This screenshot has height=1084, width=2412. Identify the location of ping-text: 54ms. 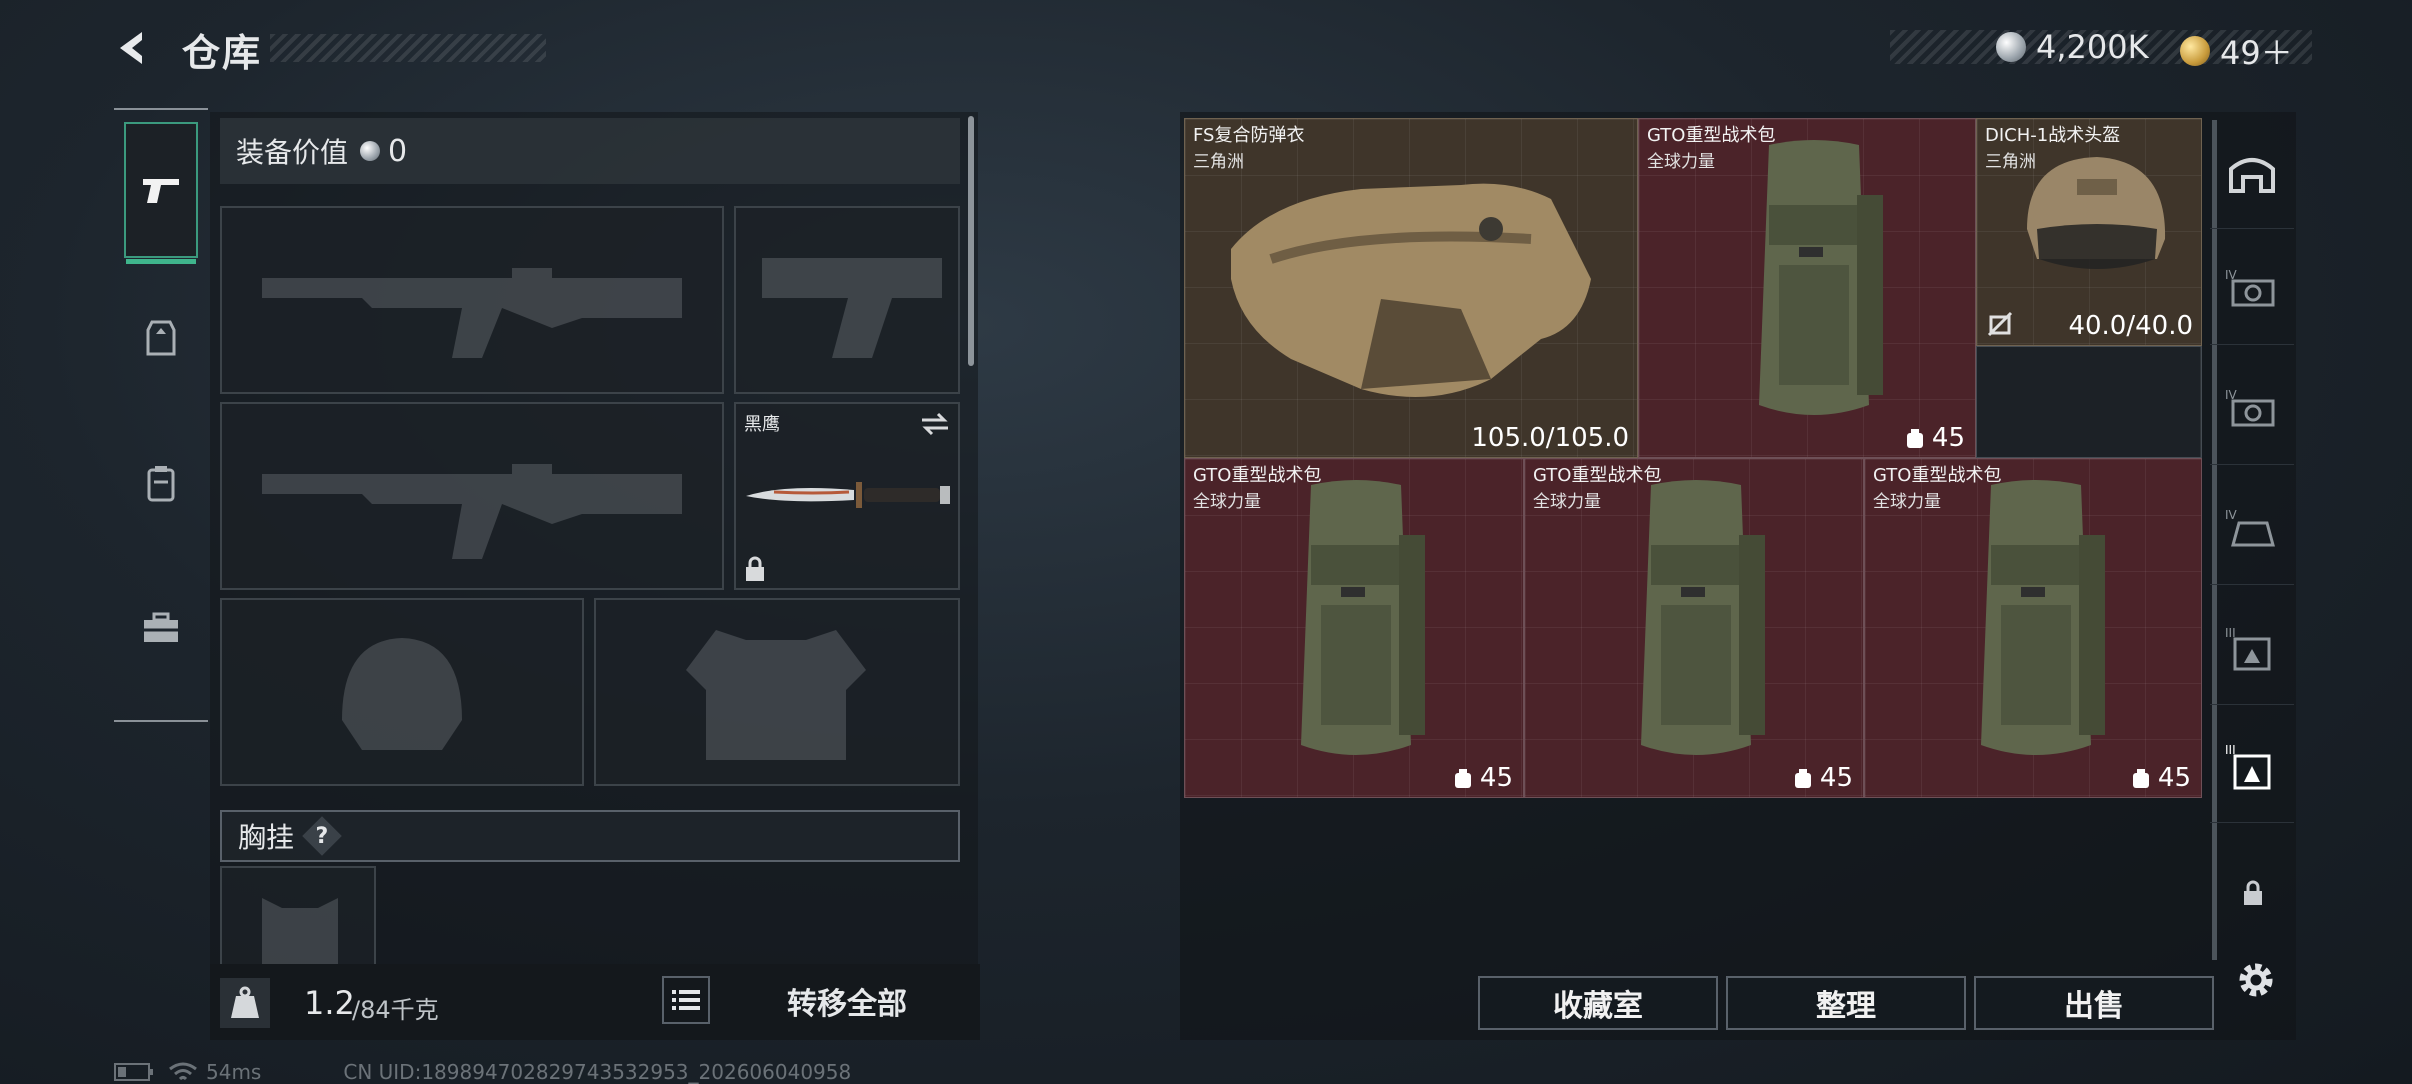
(234, 1072).